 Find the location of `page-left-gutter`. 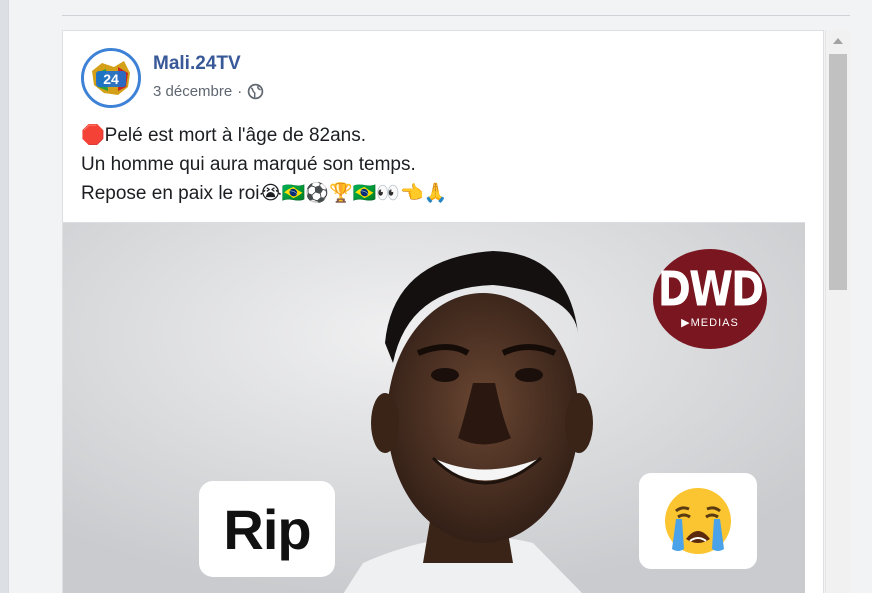

page-left-gutter is located at coordinates (4, 296).